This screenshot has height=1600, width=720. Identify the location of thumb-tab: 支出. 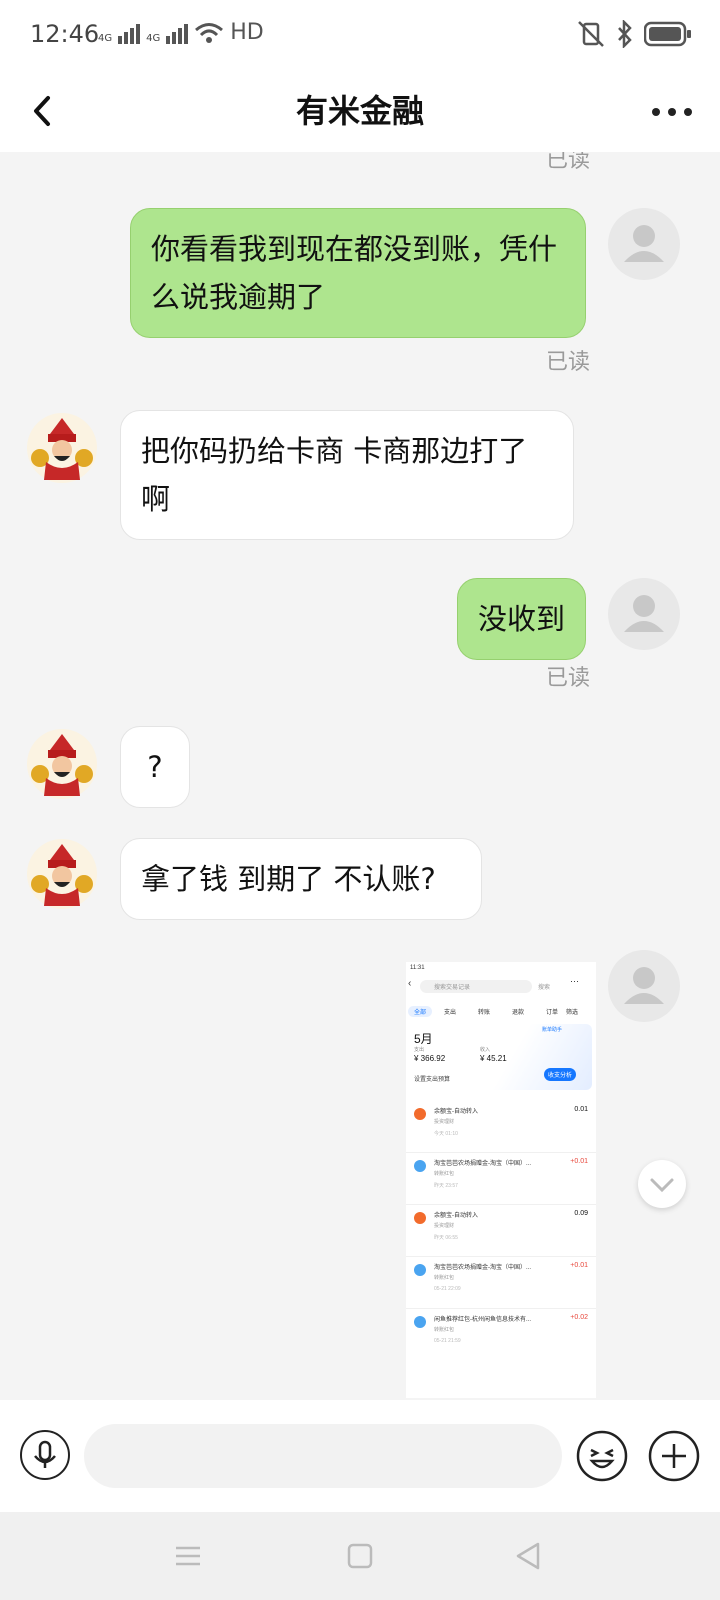
(450, 1013).